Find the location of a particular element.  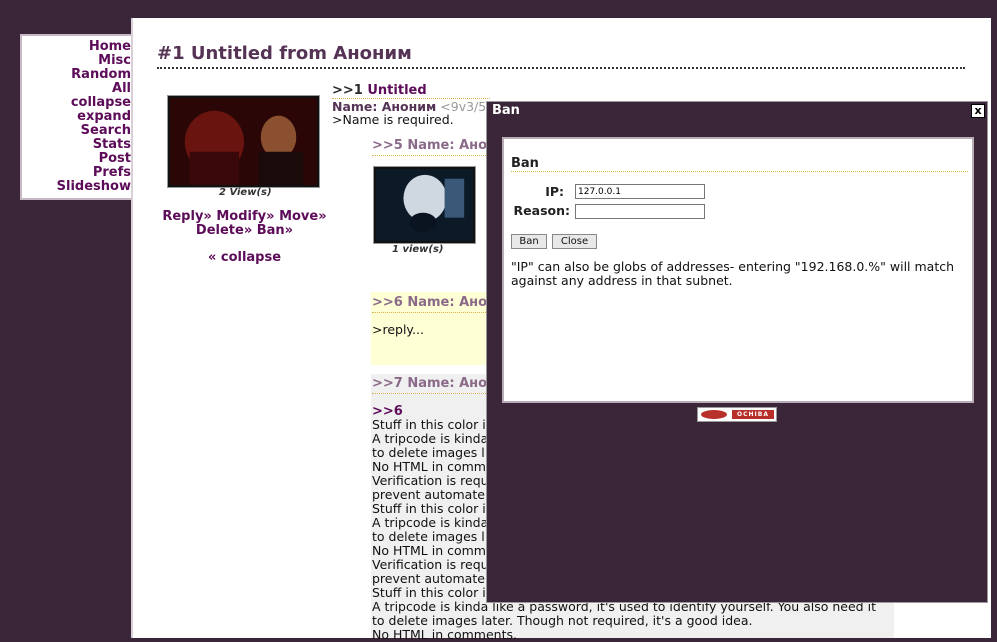

nav-post-link: Post is located at coordinates (76, 159).